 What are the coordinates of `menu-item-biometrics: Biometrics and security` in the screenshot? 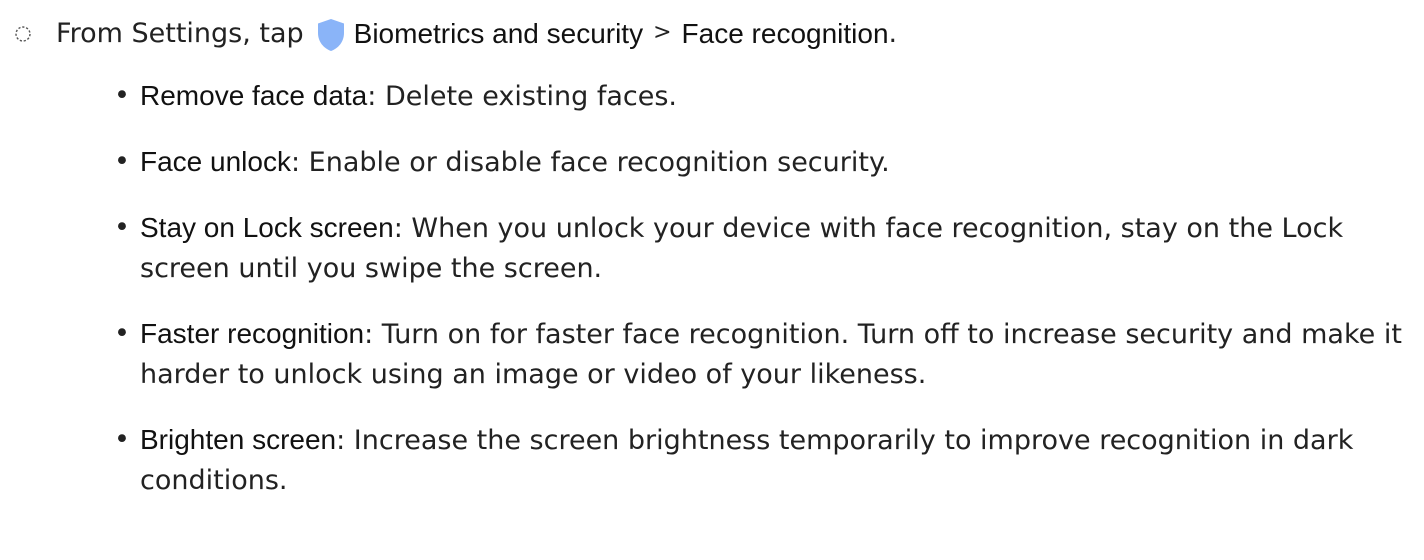 It's located at (498, 33).